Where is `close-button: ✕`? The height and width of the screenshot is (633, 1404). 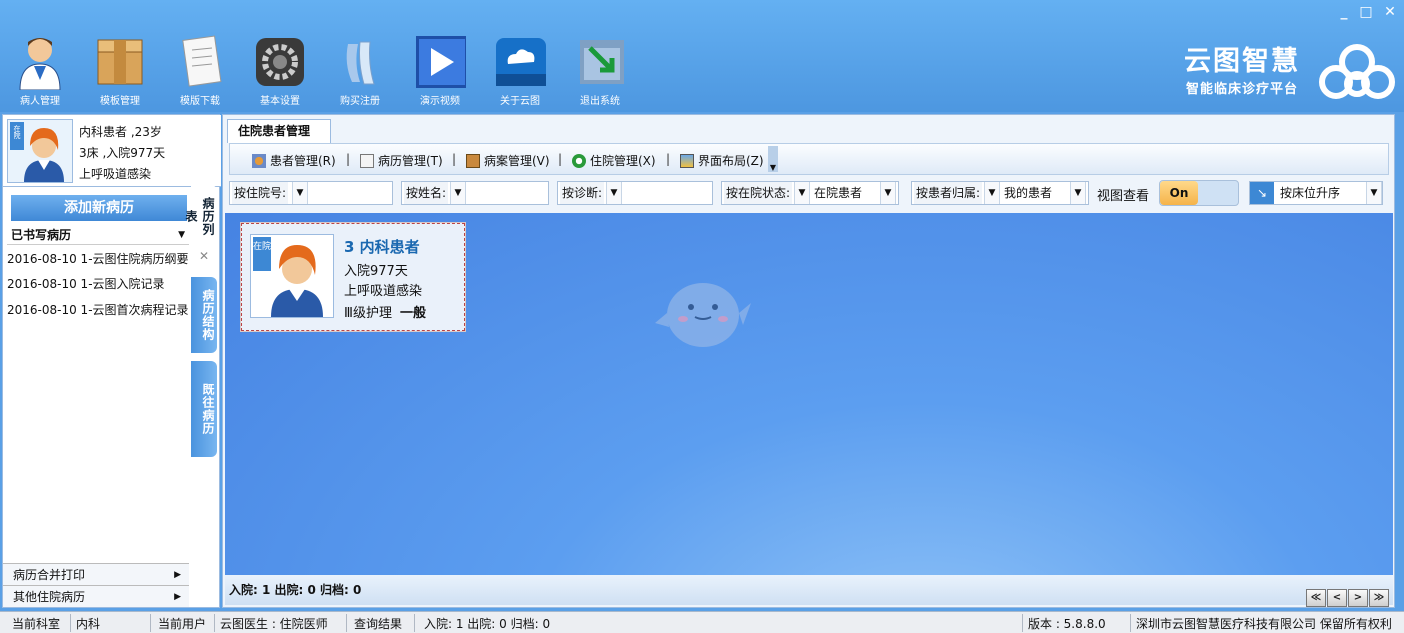
close-button: ✕ is located at coordinates (1390, 12).